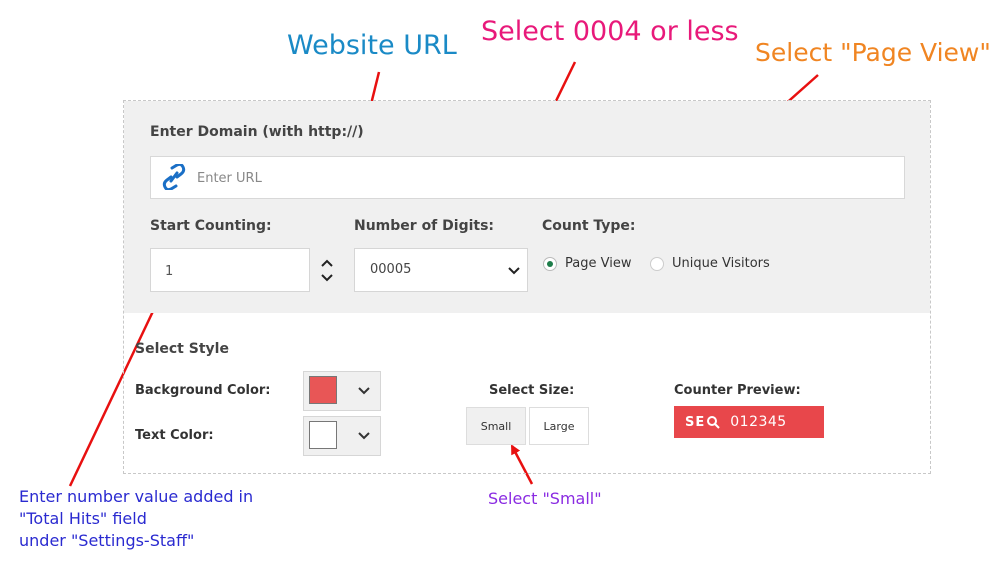  What do you see at coordinates (203, 390) in the screenshot?
I see `background-color-label: Background Color:` at bounding box center [203, 390].